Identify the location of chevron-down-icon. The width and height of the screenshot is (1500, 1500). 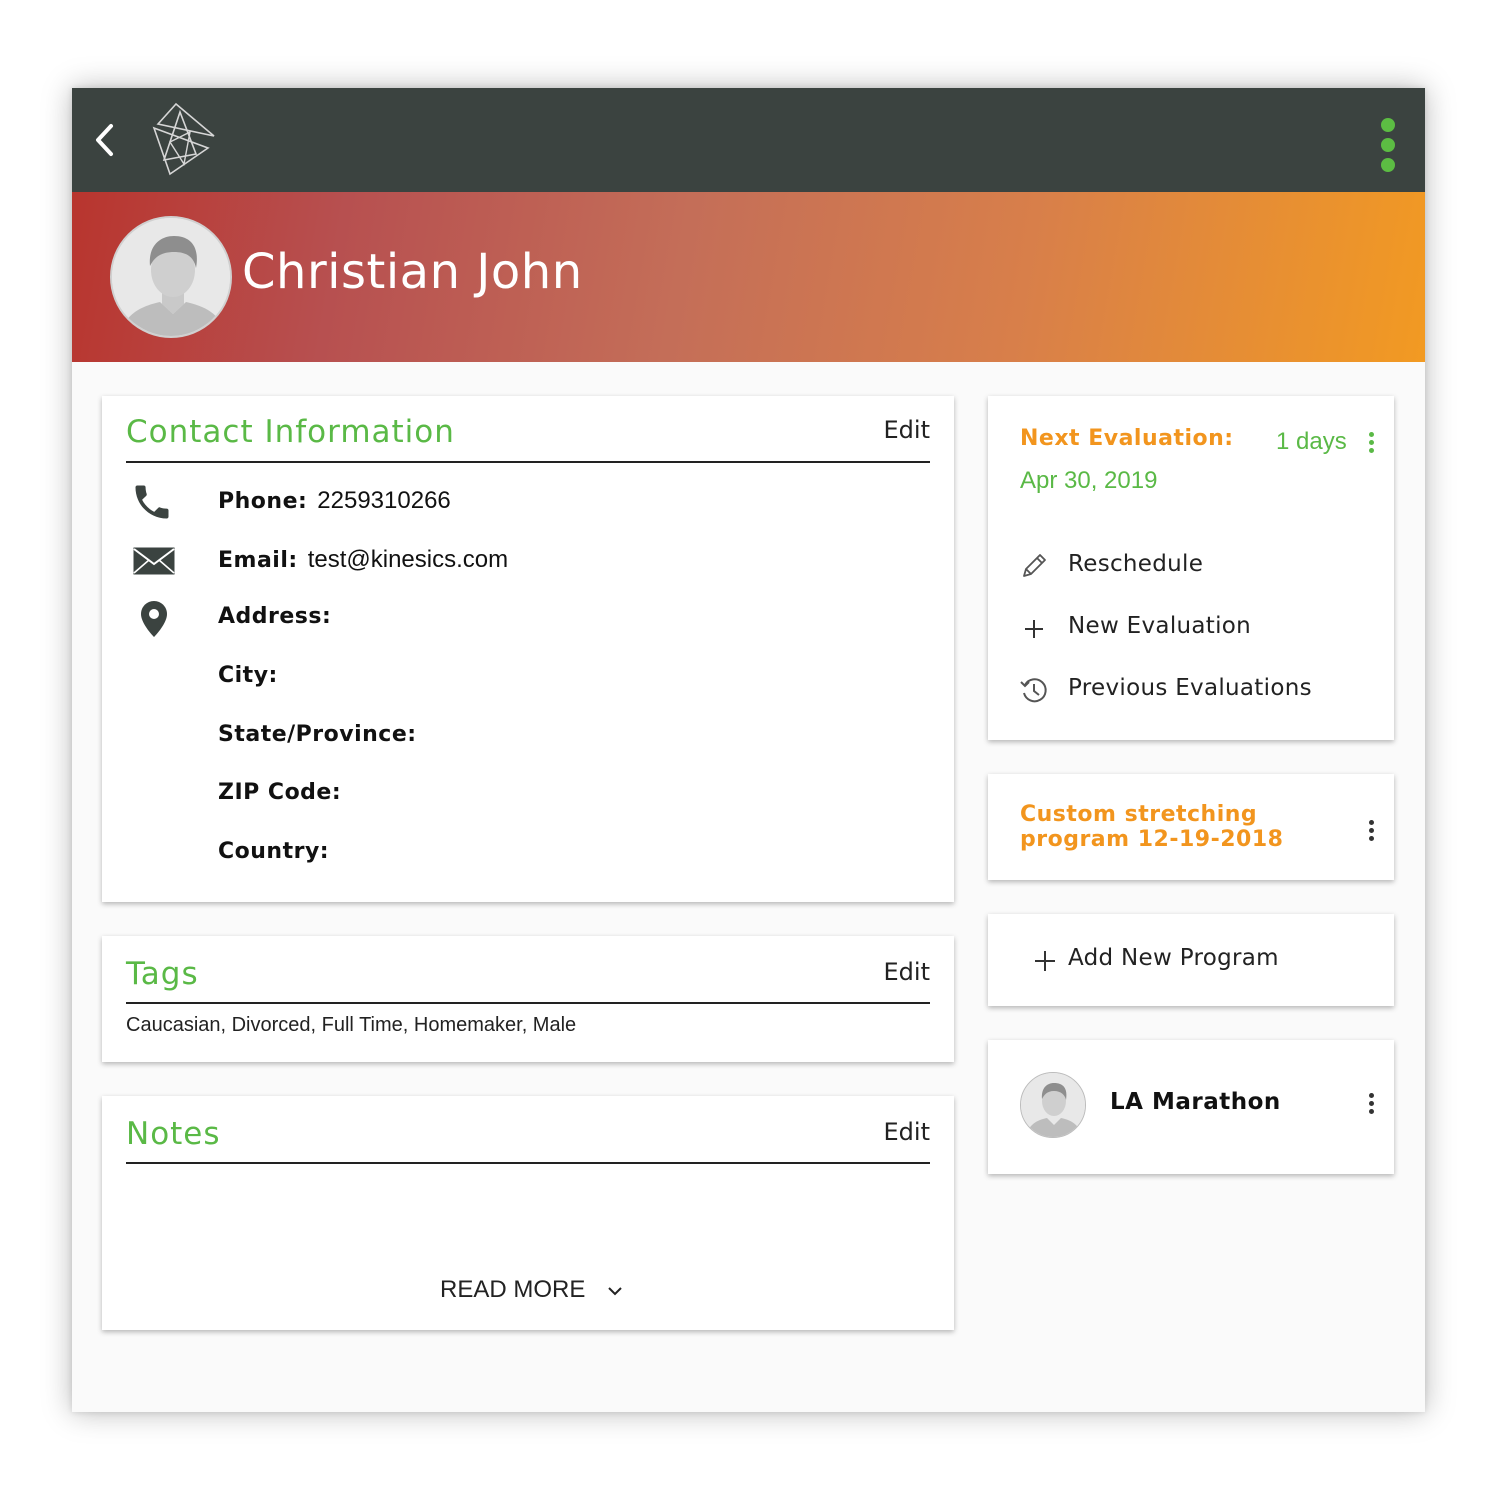
(615, 1291).